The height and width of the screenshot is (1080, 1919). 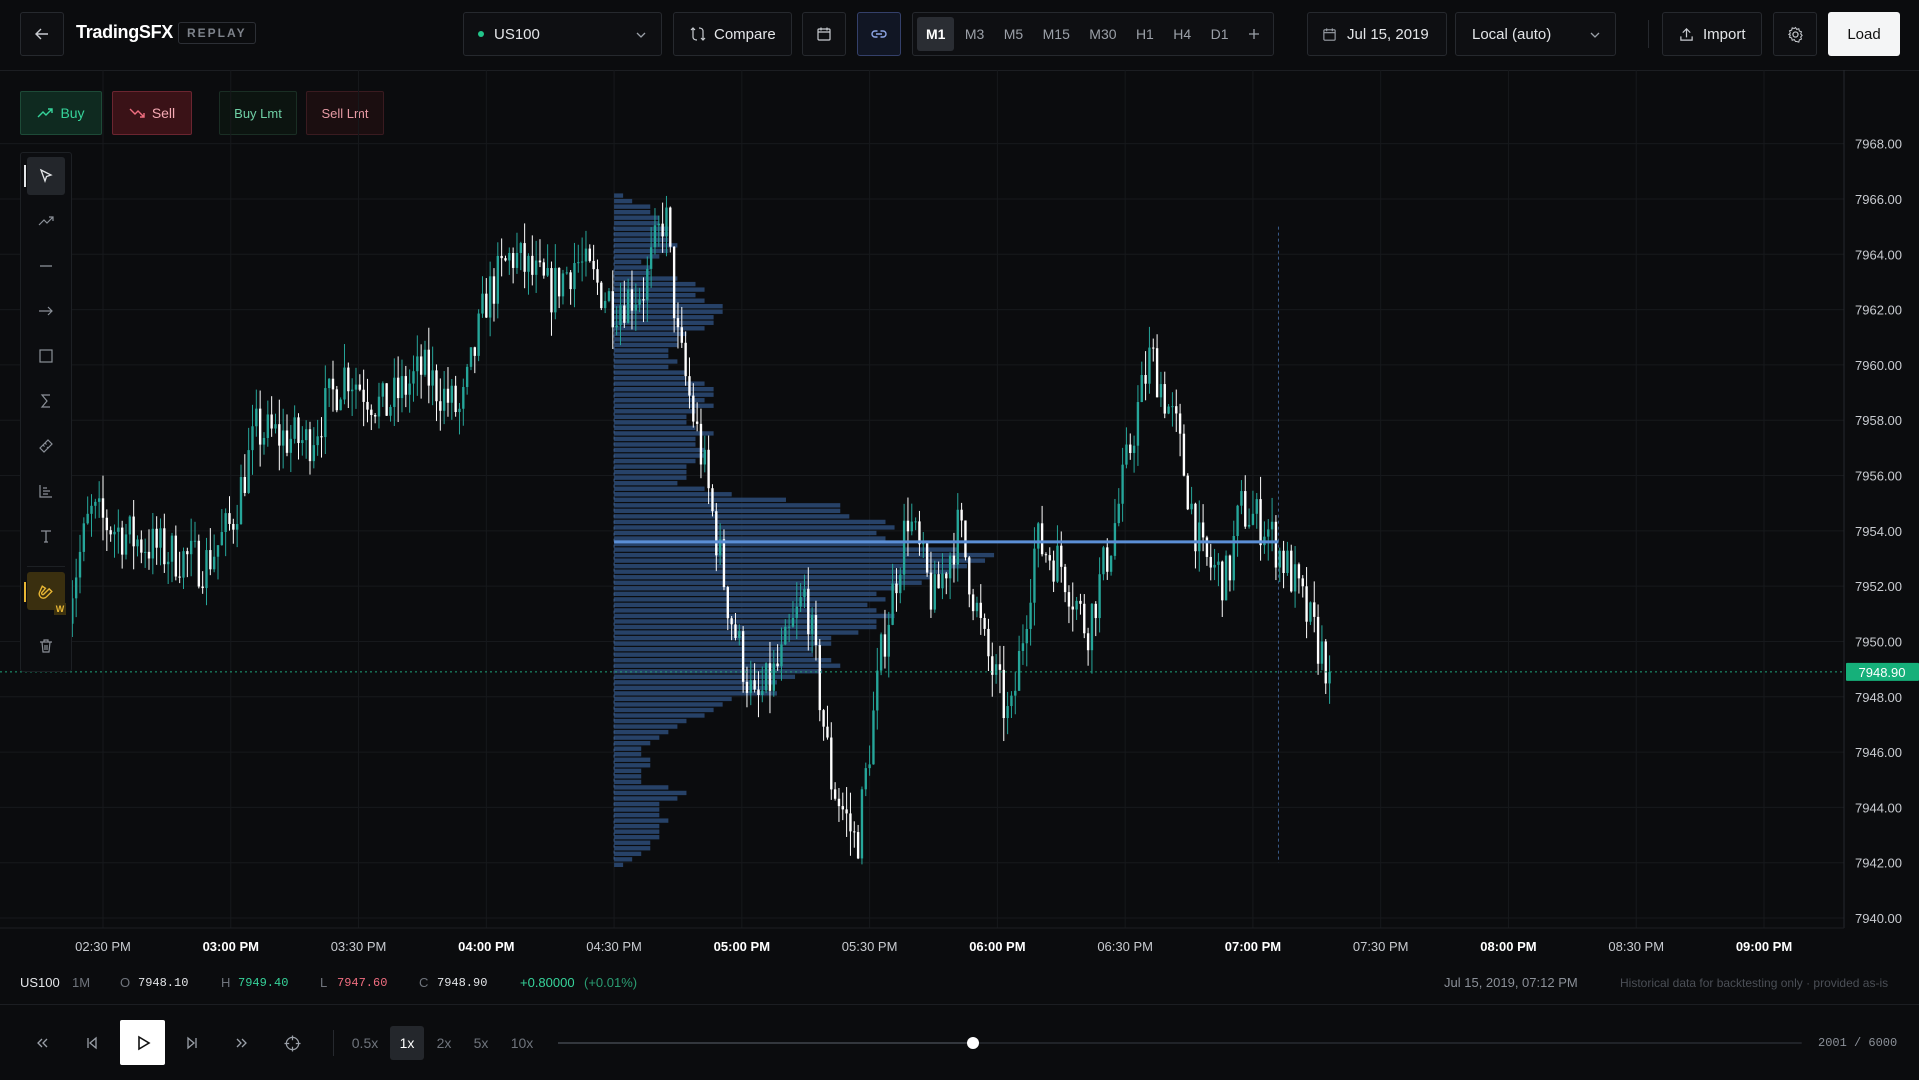 I want to click on time-tick-label: 04:30 PM, so click(x=614, y=946).